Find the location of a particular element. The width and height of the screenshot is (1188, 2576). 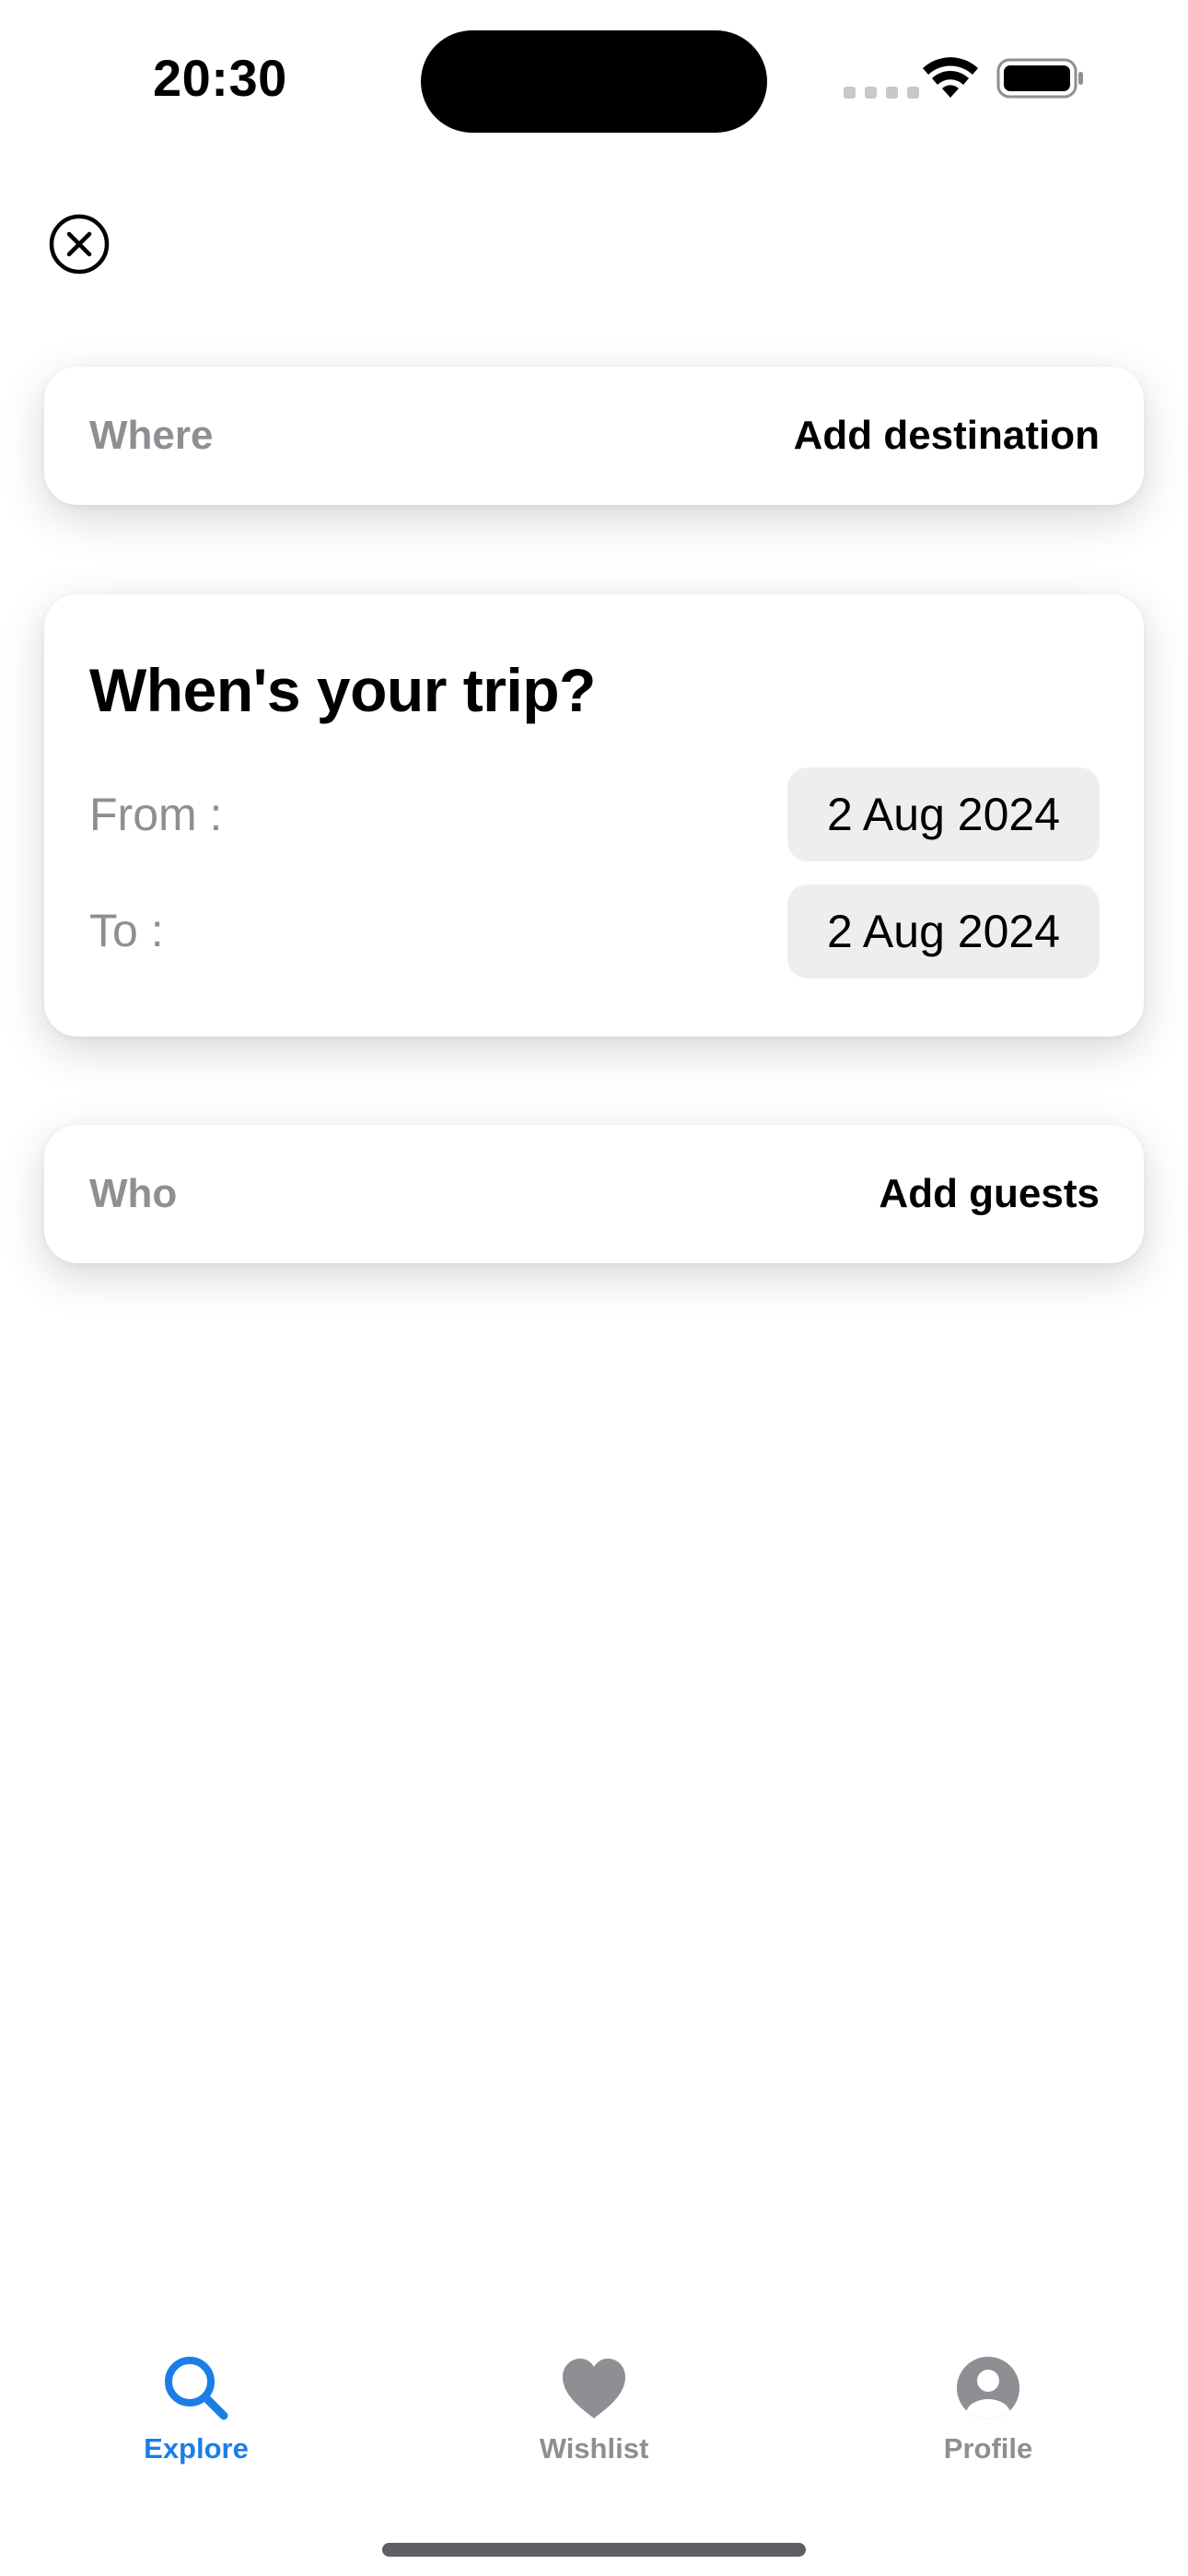

tab-bar: Explore Wishlist Profile is located at coordinates (594, 2420).